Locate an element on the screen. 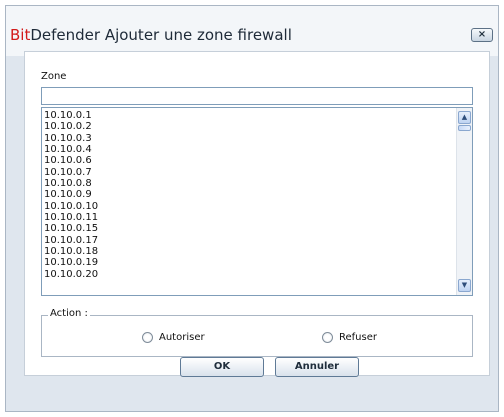 The width and height of the screenshot is (504, 417). list-item: 10.10.0.6 is located at coordinates (71, 160).